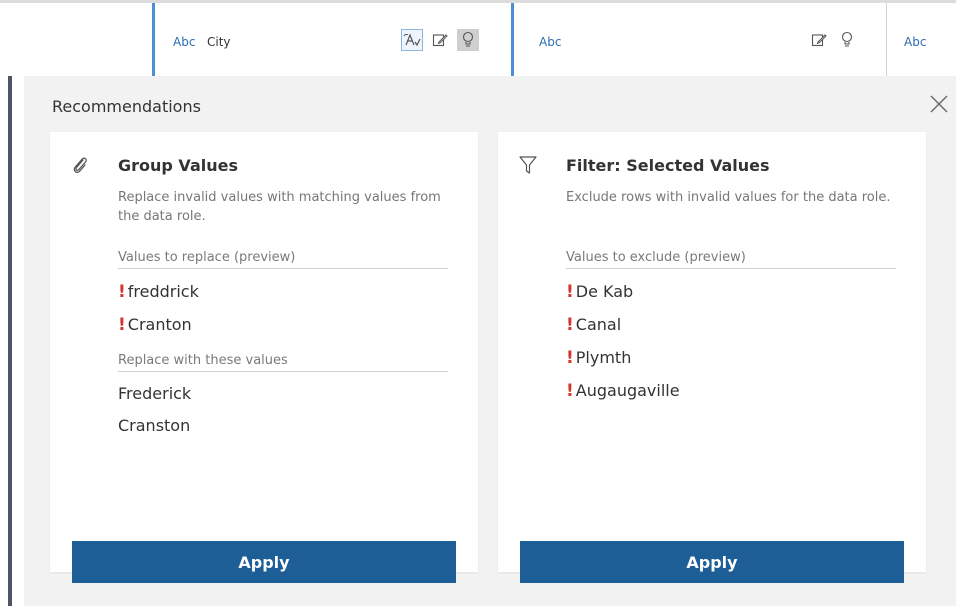  Describe the element at coordinates (700, 39) in the screenshot. I see `column-header-2: Abc` at that location.